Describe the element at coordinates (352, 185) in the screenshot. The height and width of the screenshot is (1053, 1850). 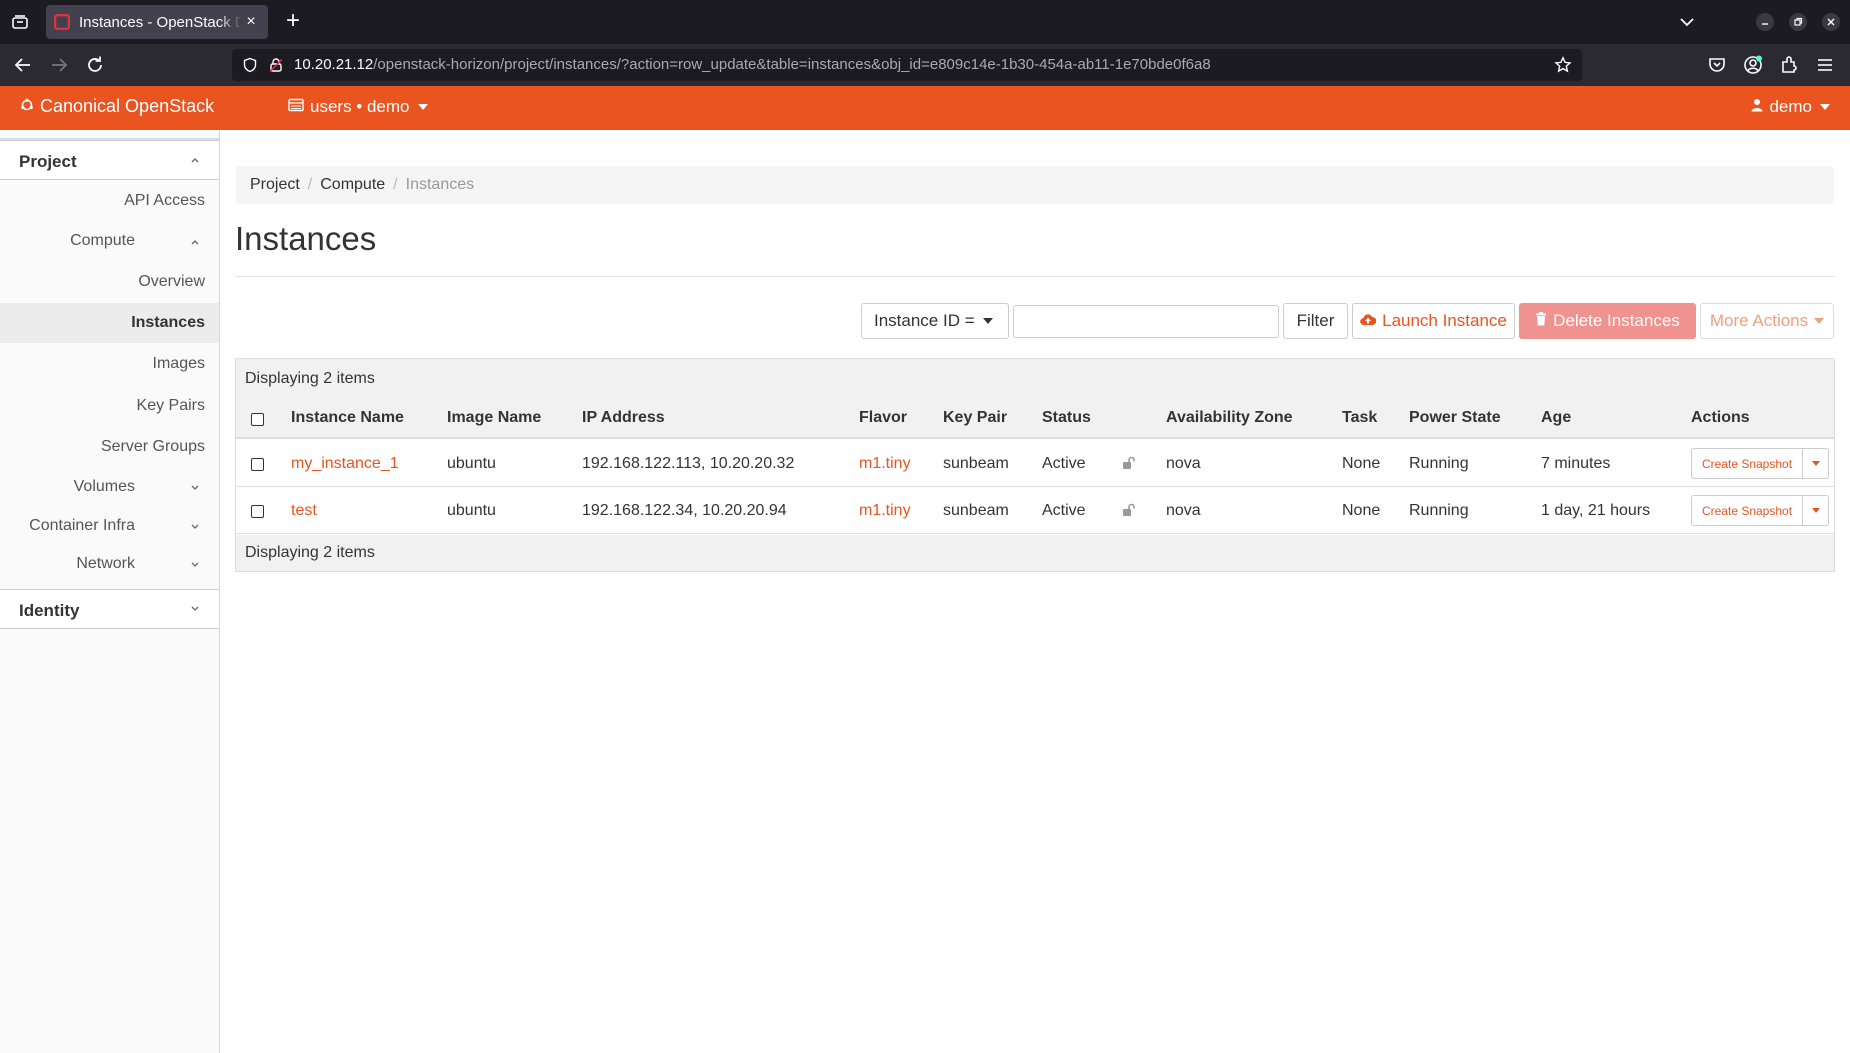
I see `breadcrumb-compute: Compute` at that location.